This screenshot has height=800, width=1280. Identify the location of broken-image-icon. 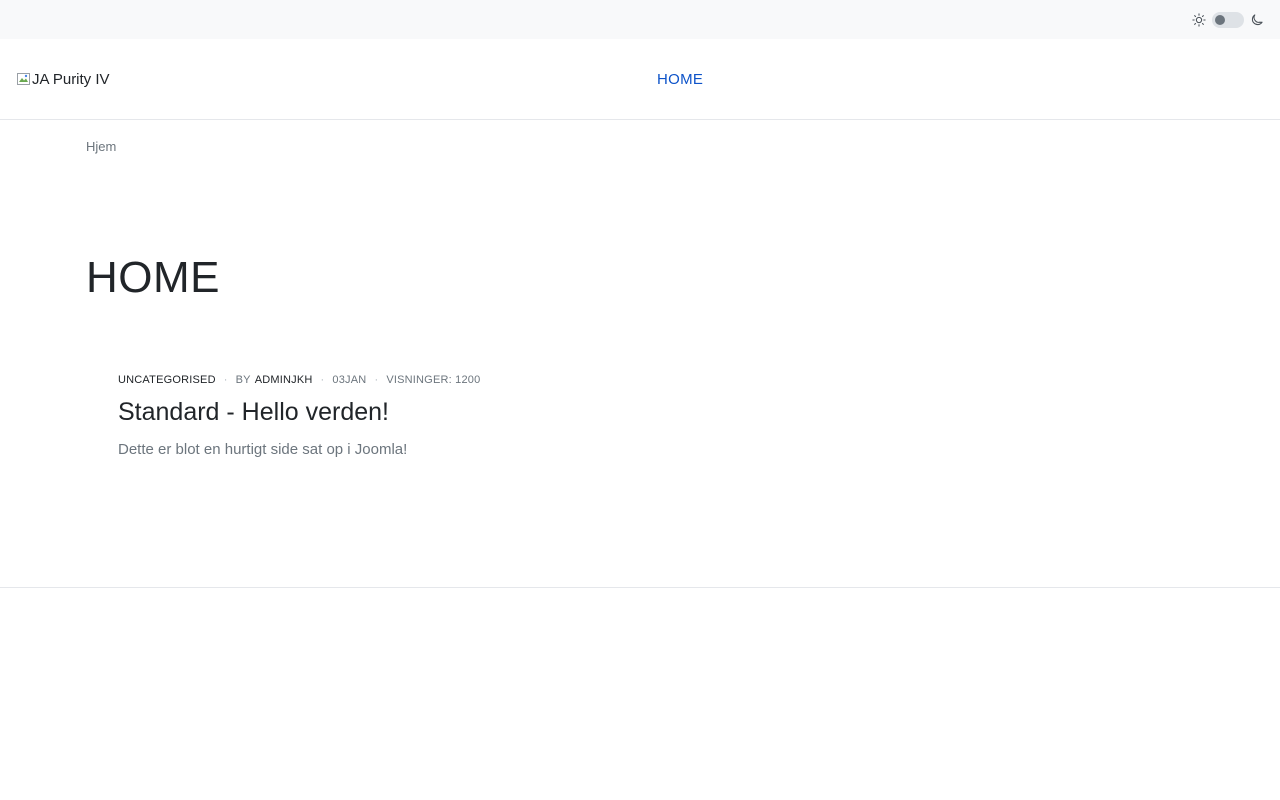
(24, 79).